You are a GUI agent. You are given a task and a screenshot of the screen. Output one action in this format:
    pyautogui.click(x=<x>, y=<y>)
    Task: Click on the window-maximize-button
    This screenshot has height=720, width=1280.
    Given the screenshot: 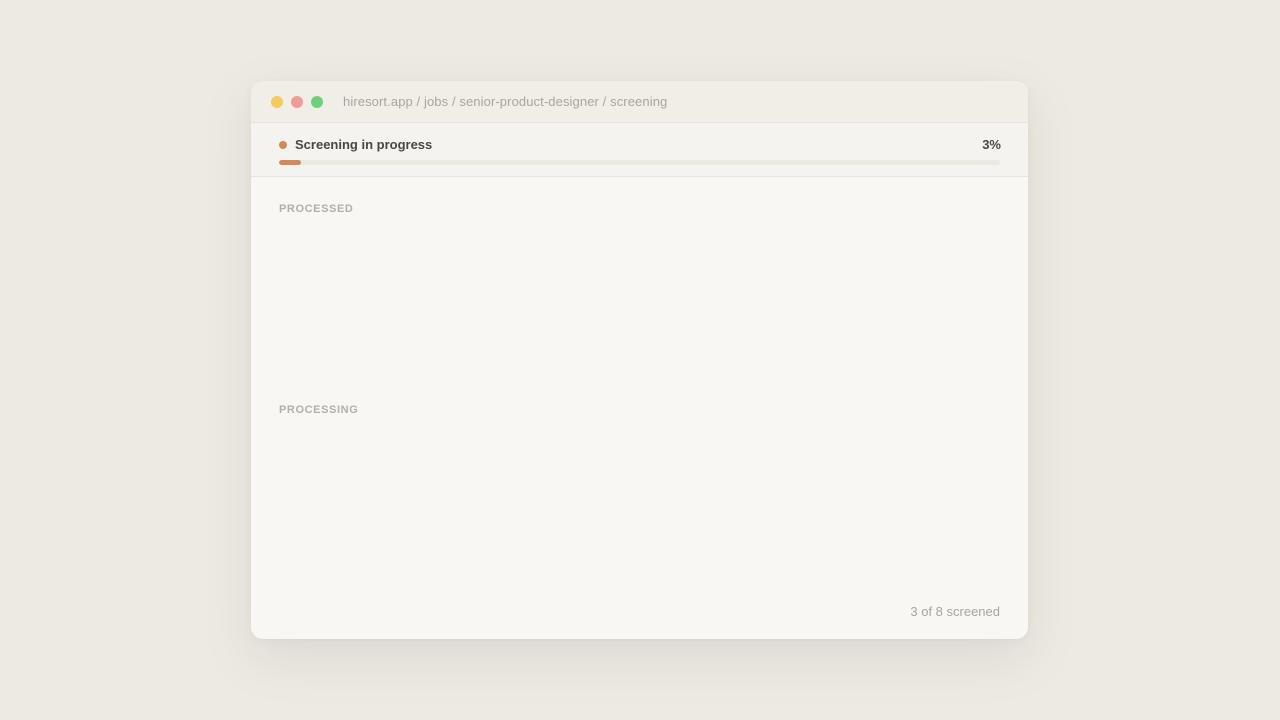 What is the action you would take?
    pyautogui.click(x=317, y=101)
    